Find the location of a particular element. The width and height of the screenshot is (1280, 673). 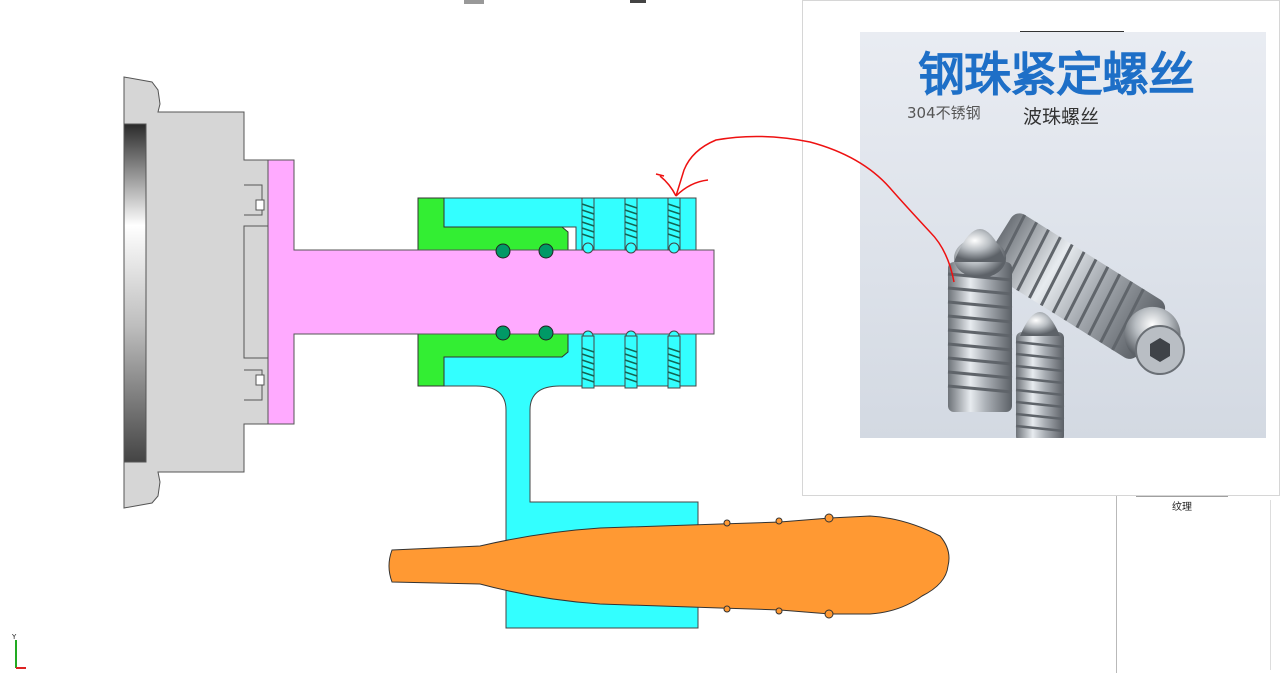

axis-triad-icon: Y is located at coordinates (18, 651).